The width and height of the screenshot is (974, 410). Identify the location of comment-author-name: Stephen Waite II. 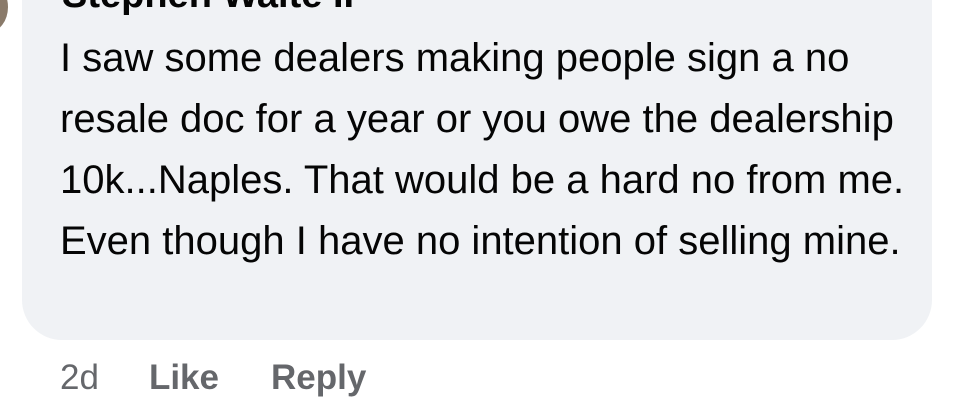
(208, 7).